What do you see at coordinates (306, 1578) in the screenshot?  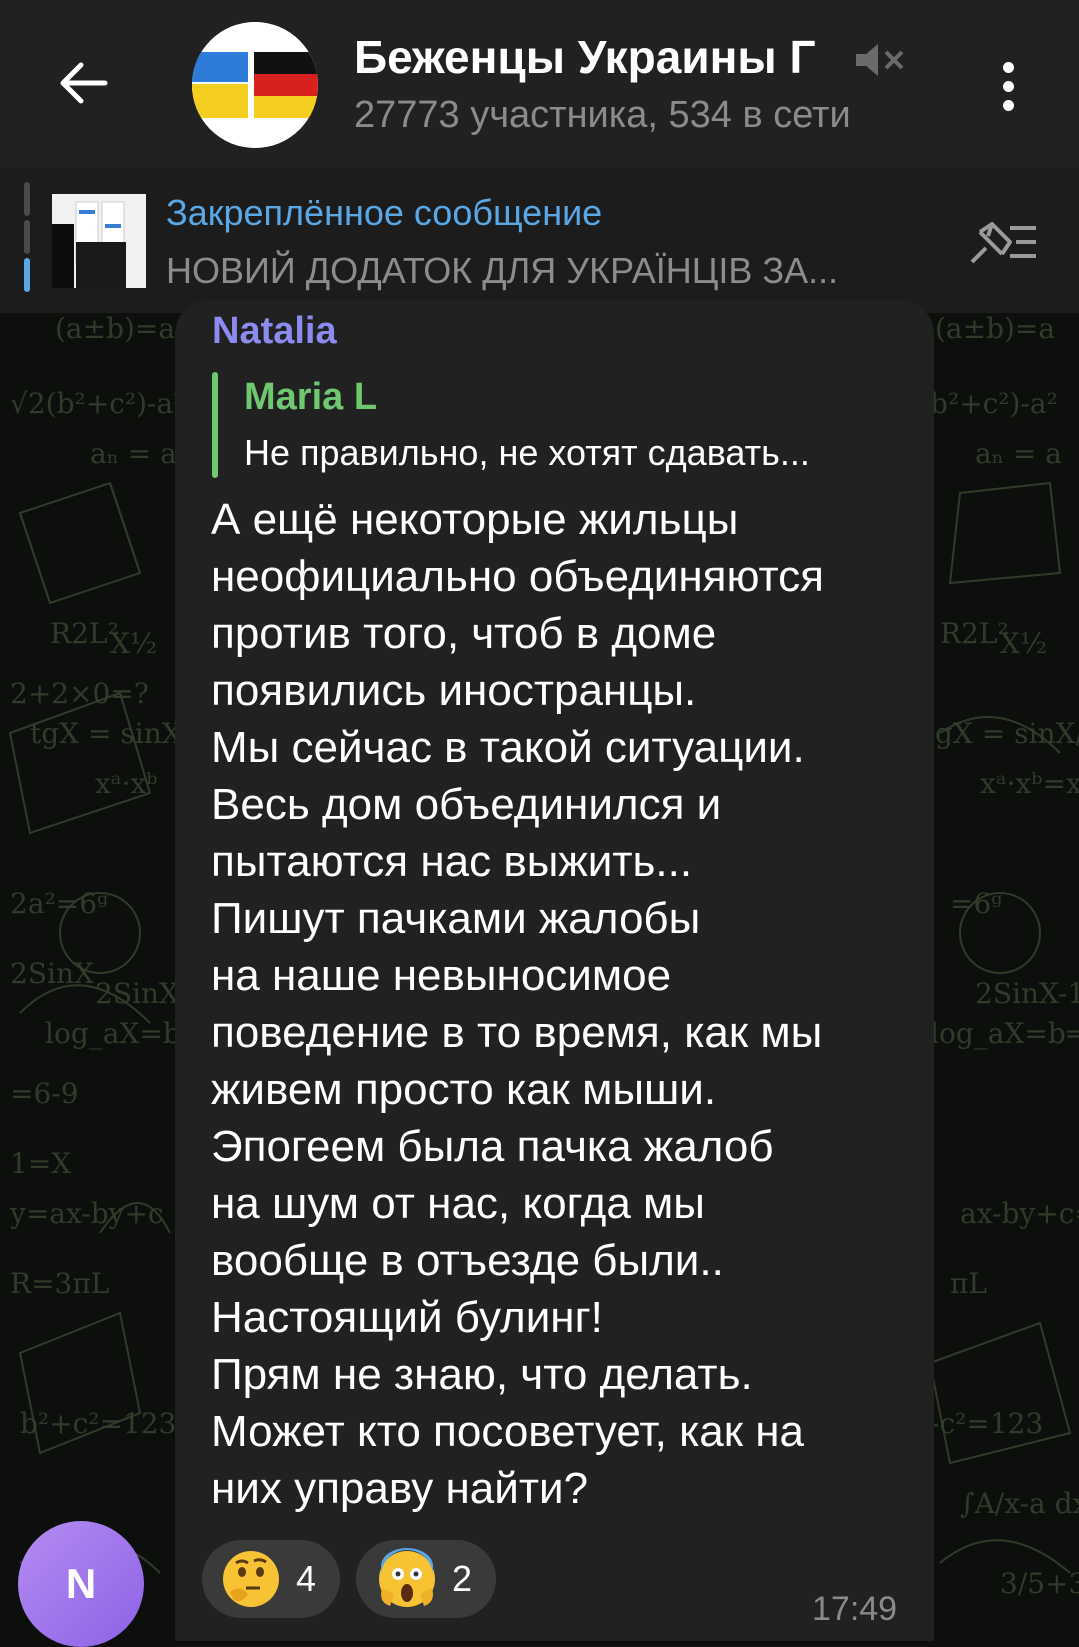 I see `reaction-count: 4` at bounding box center [306, 1578].